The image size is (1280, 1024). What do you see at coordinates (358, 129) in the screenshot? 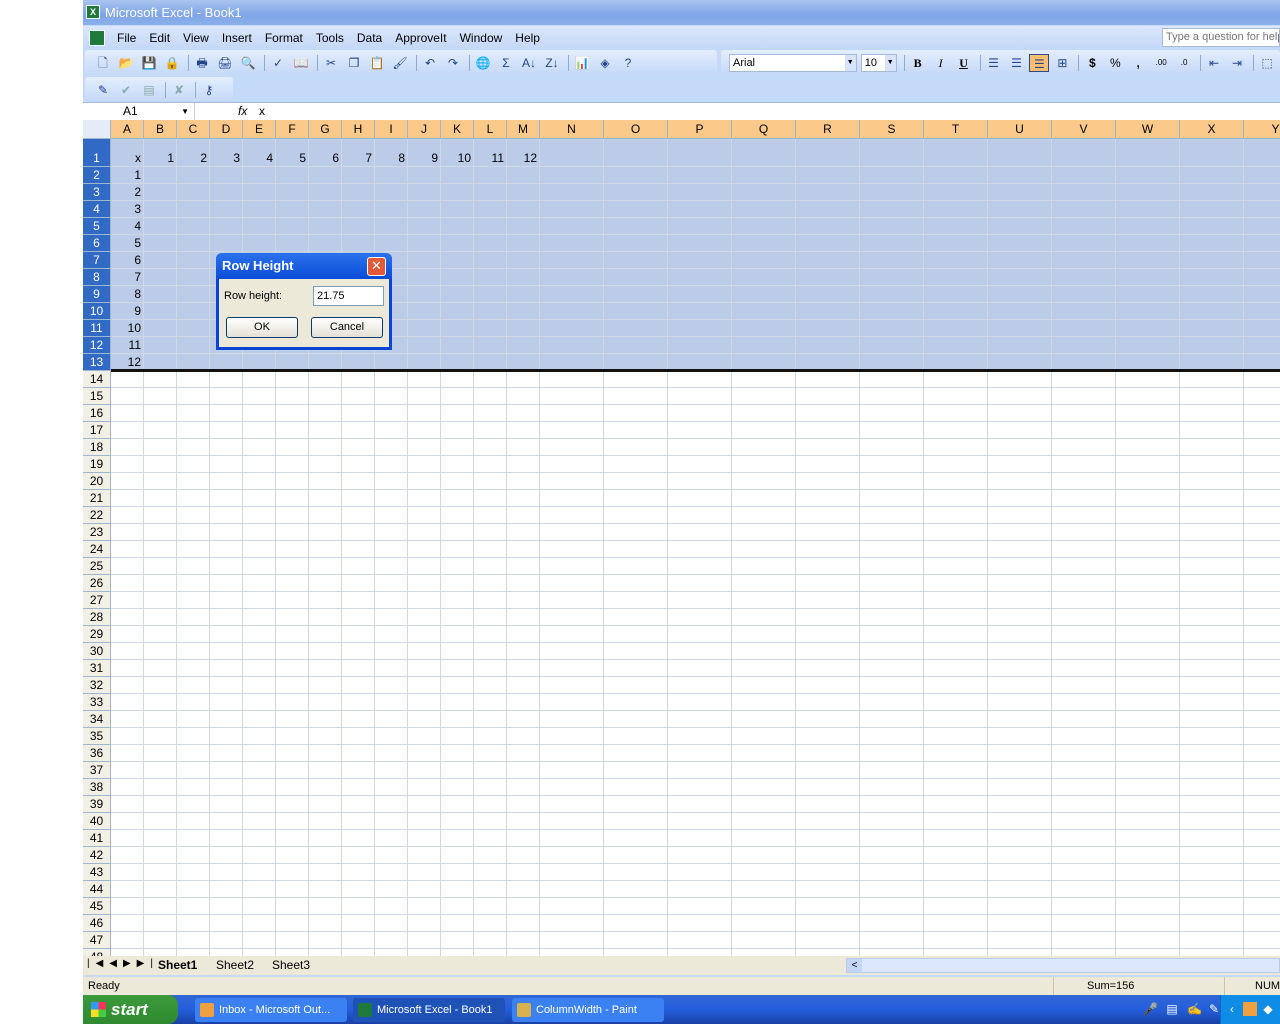
I see `column-header-H: H` at bounding box center [358, 129].